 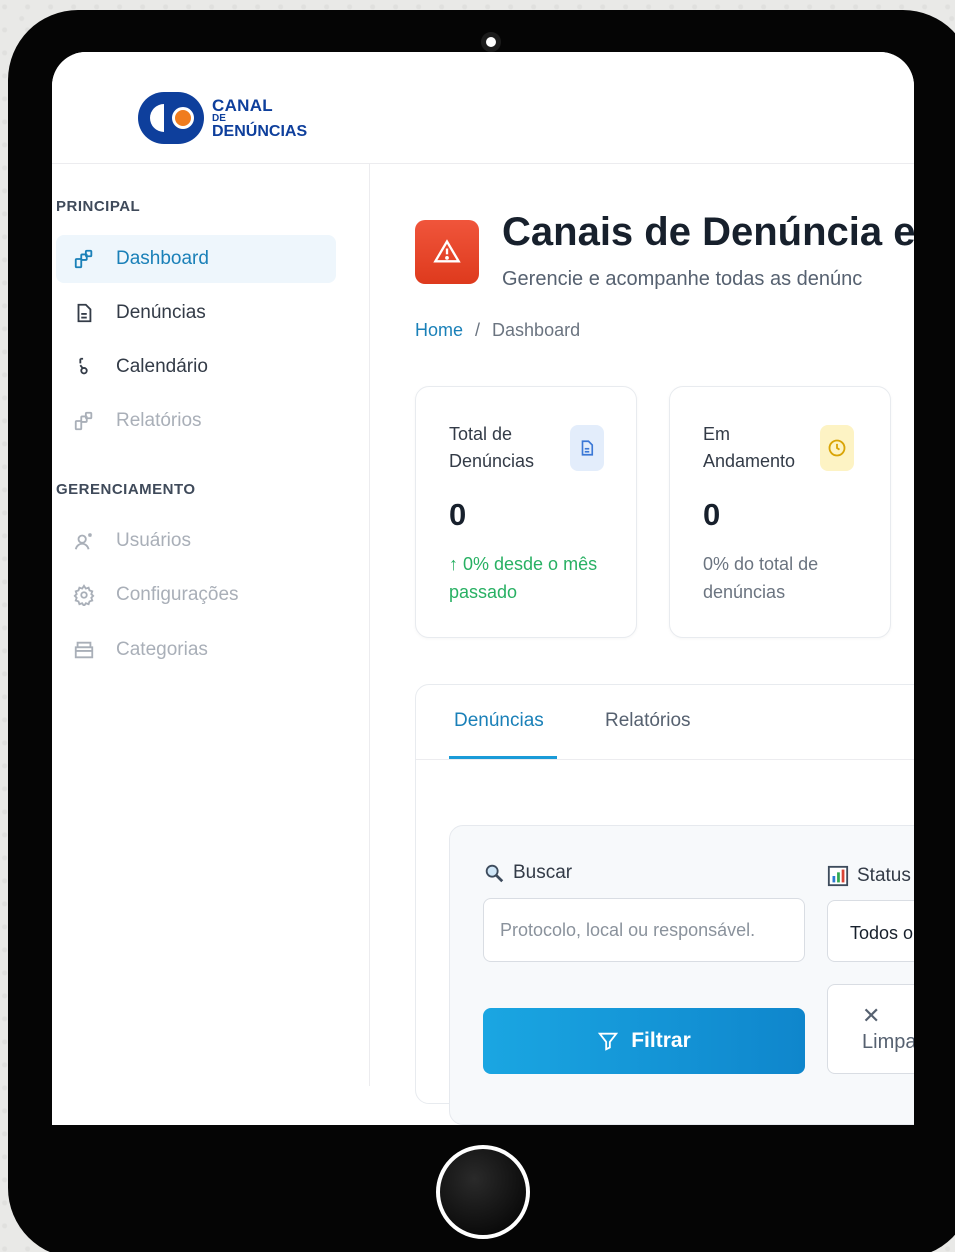 What do you see at coordinates (648, 721) in the screenshot?
I see `tab-relatorios: Relatórios` at bounding box center [648, 721].